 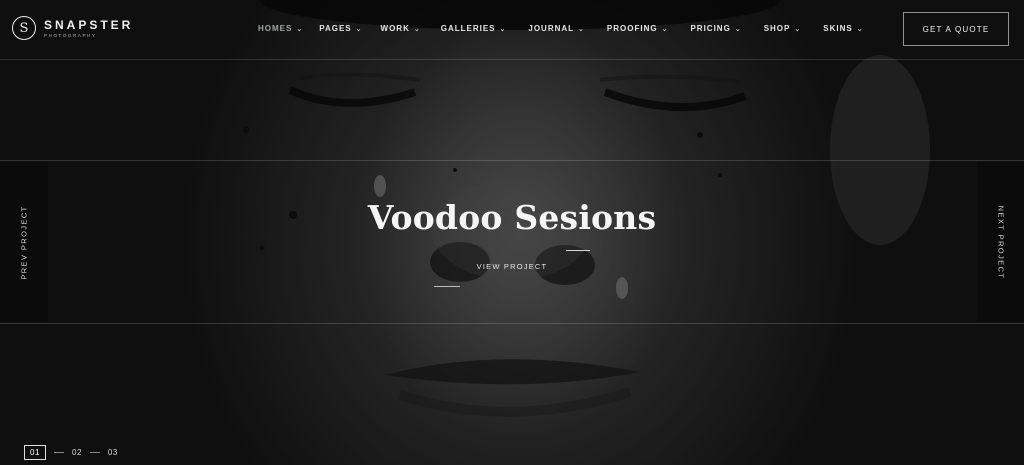 I want to click on brand-logo: S SNAPSTER PHOTOGRAPHY, so click(x=72, y=28).